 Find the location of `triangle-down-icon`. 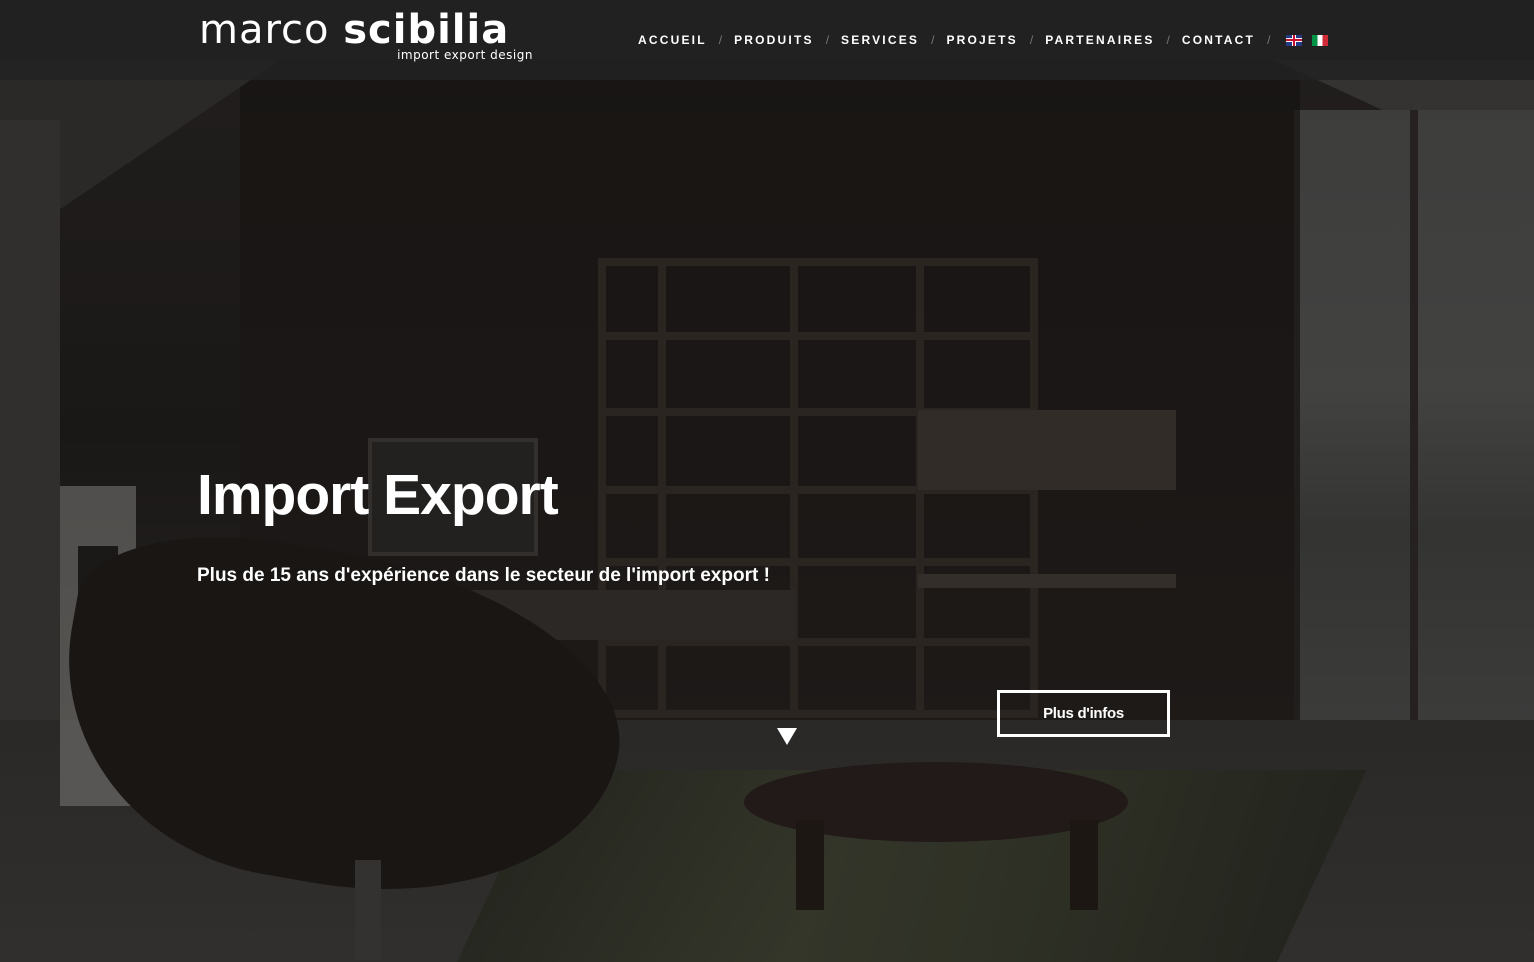

triangle-down-icon is located at coordinates (787, 736).